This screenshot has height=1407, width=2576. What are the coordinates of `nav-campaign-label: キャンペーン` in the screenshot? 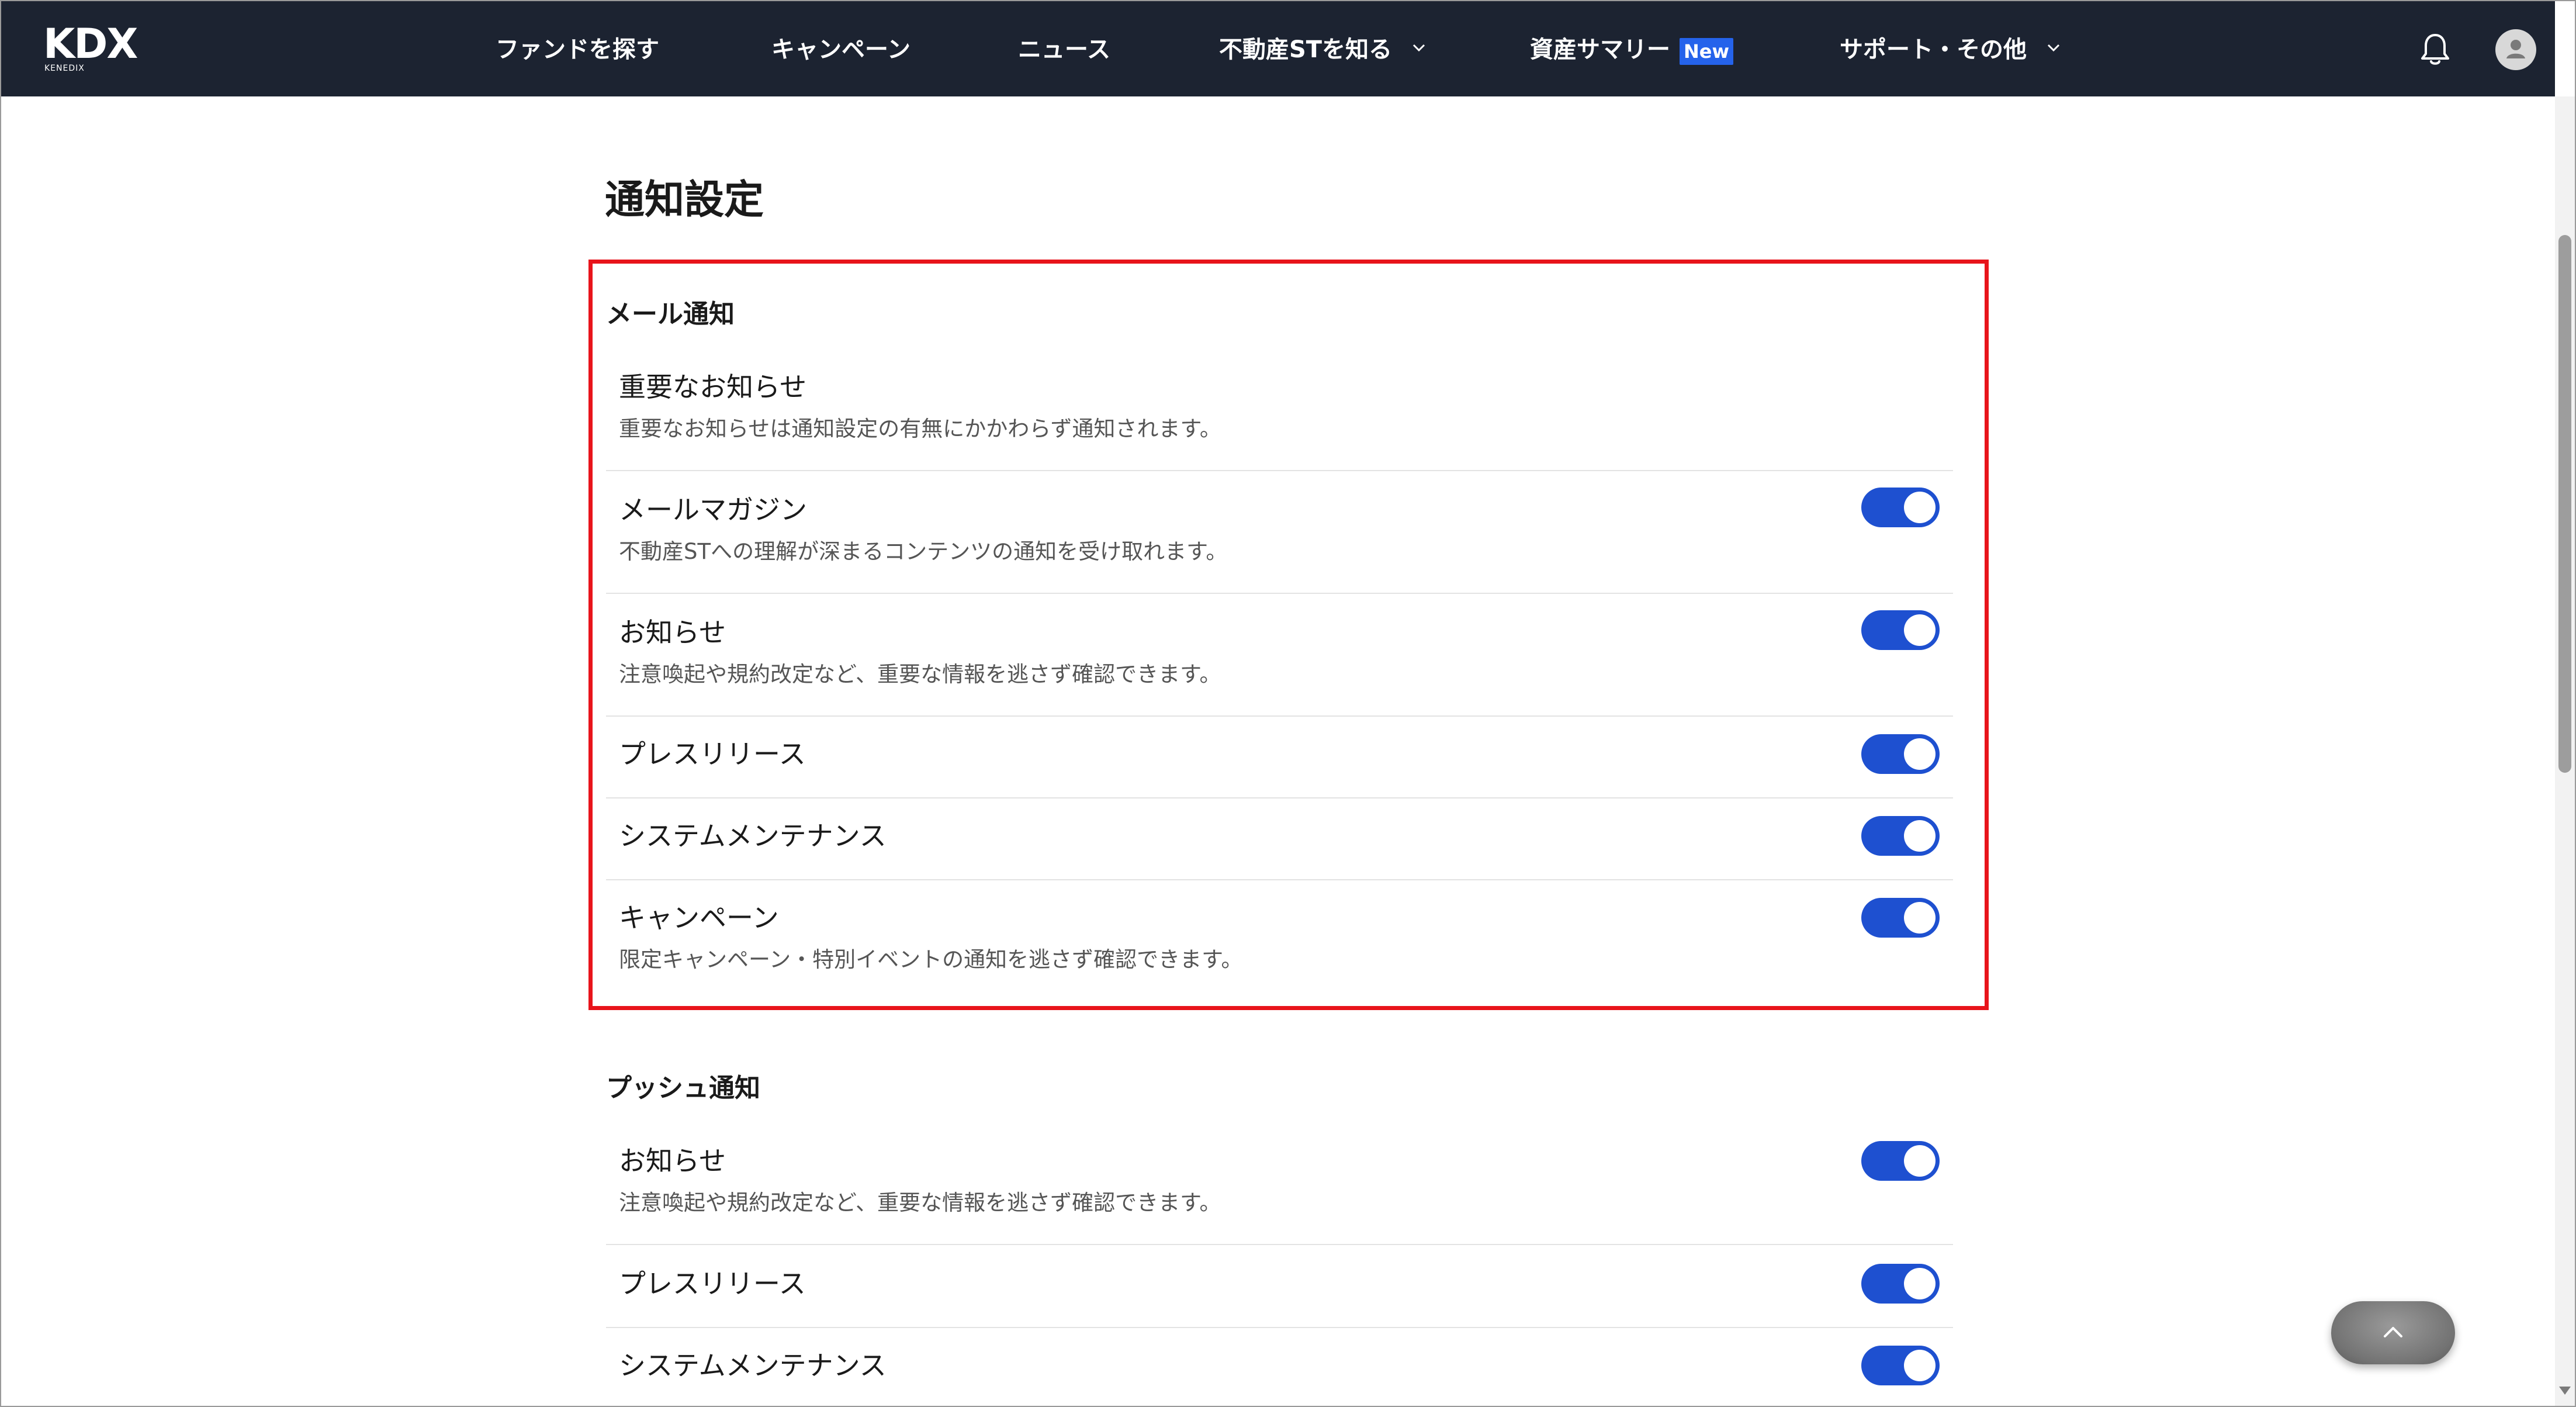 It's located at (840, 49).